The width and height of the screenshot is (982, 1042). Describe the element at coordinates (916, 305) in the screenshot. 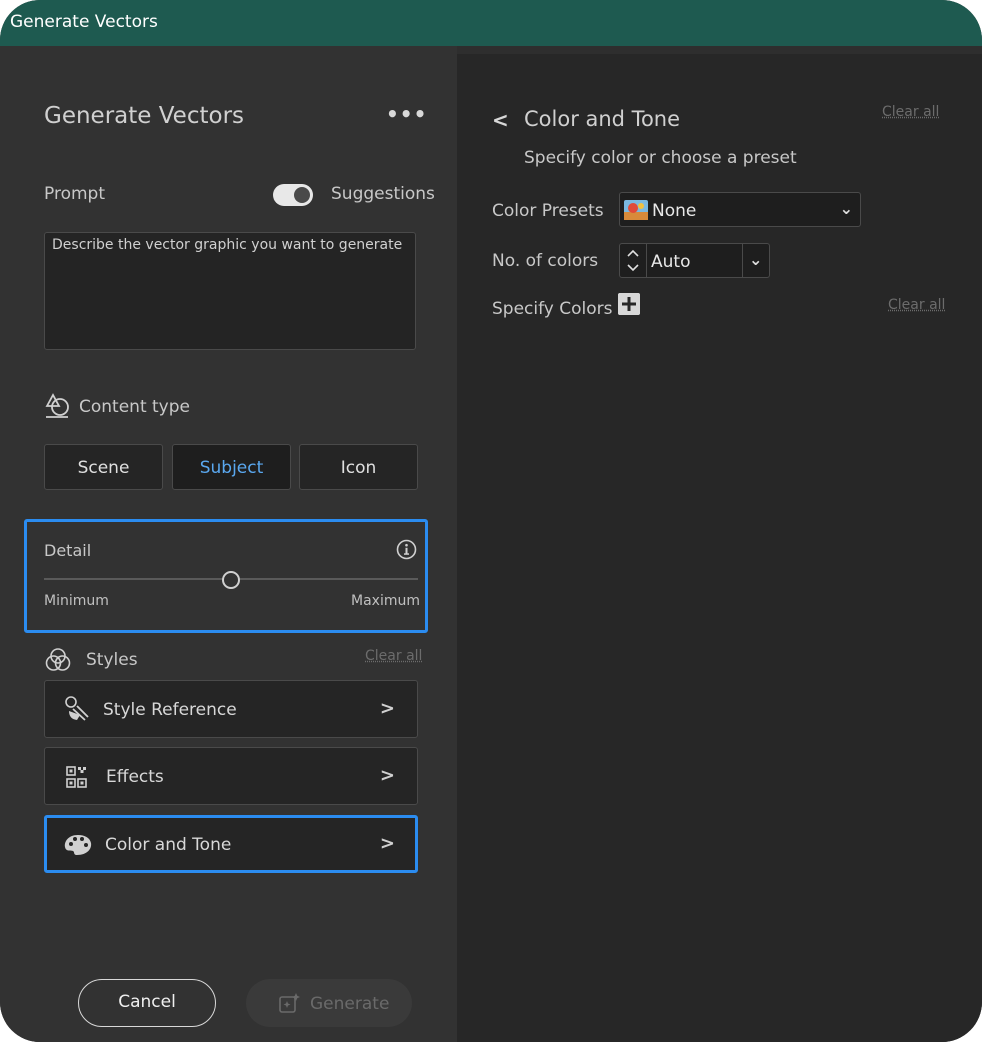

I see `specify-colors-clear-all-link: Clear all` at that location.